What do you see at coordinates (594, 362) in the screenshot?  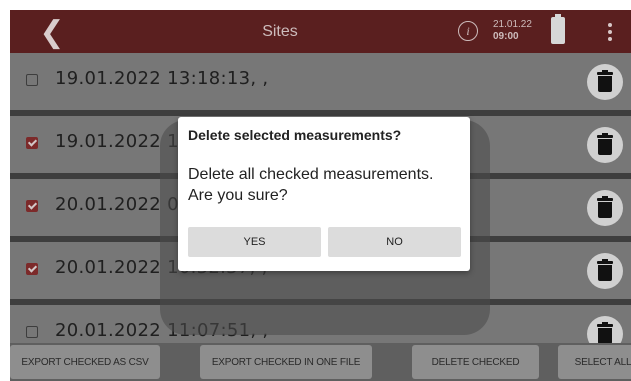 I see `select-all-button: SELECT ALL` at bounding box center [594, 362].